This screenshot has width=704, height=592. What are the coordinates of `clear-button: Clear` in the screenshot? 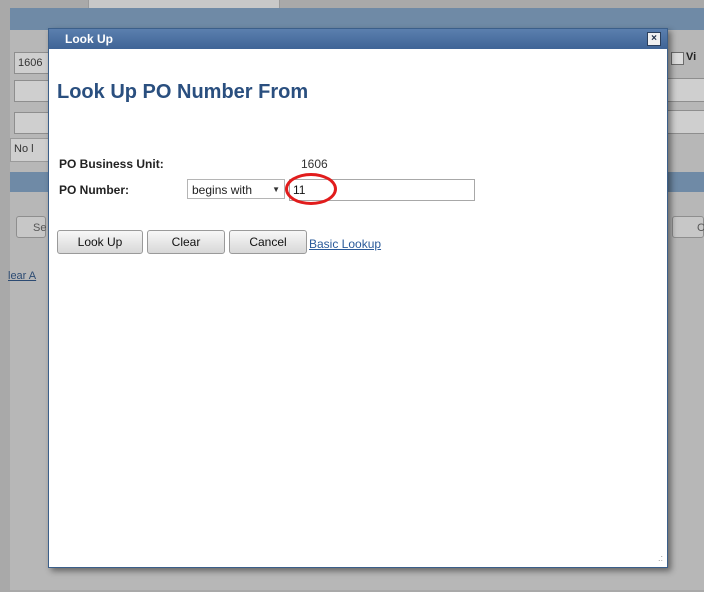 It's located at (186, 242).